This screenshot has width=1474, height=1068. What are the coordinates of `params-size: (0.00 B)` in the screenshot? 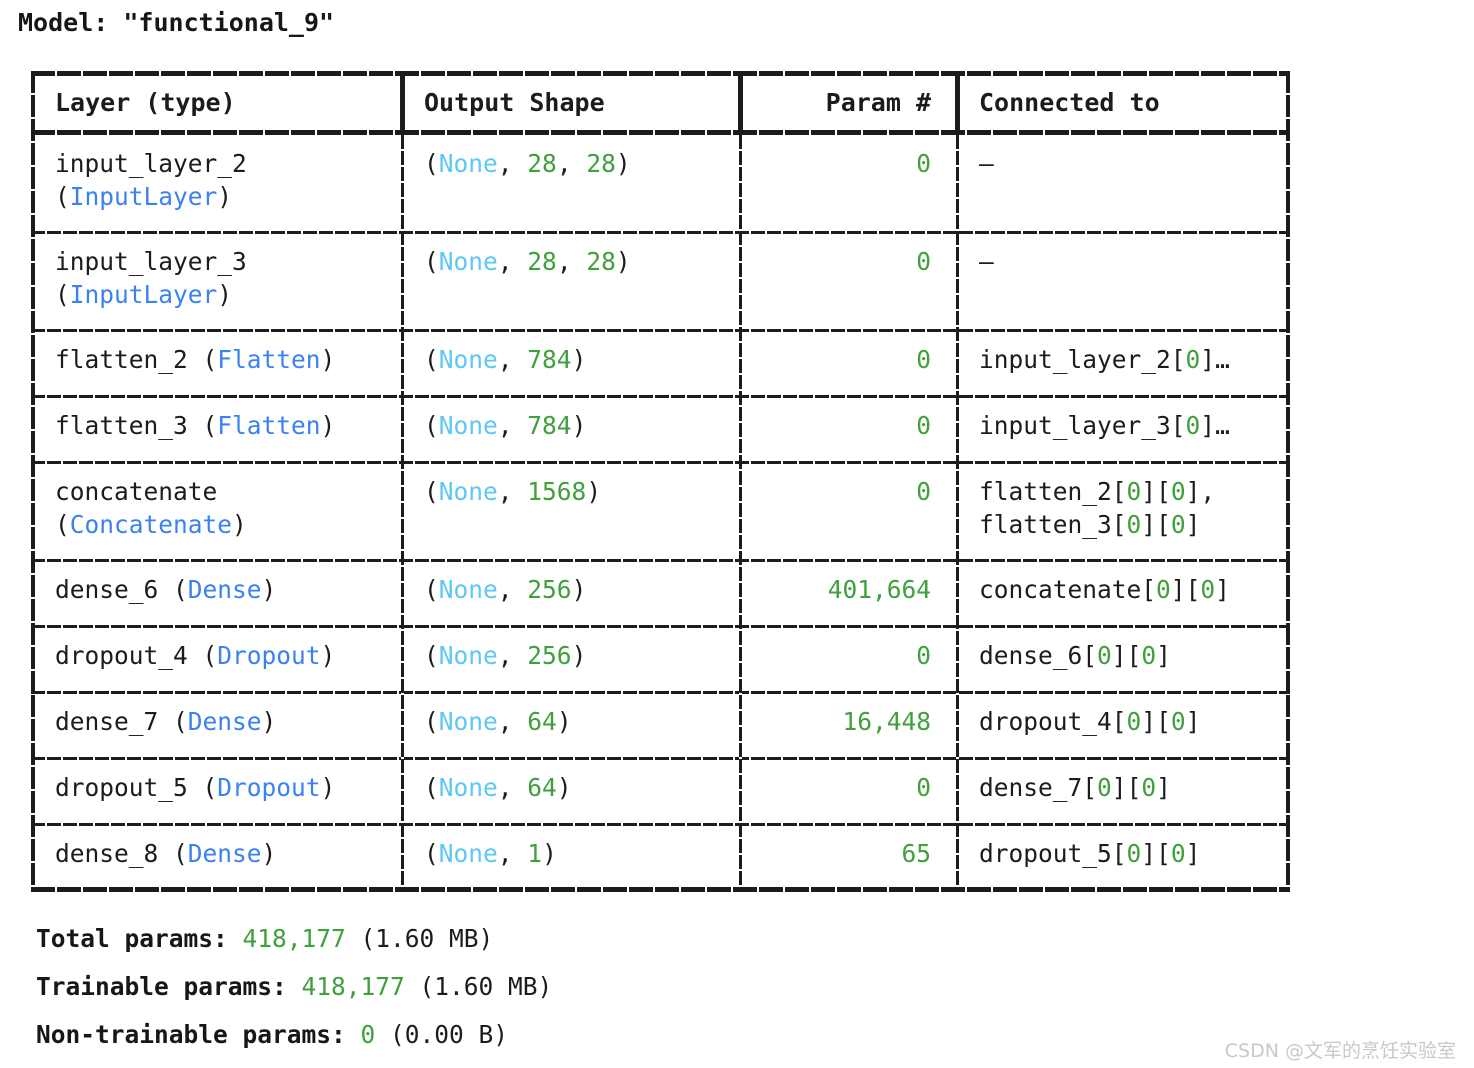 It's located at (442, 1034).